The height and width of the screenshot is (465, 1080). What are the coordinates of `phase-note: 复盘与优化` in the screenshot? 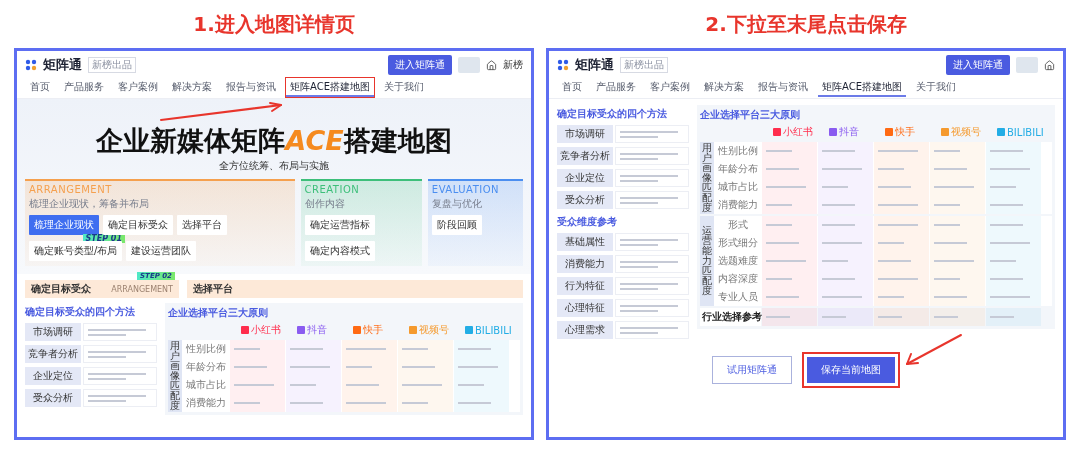 It's located at (457, 204).